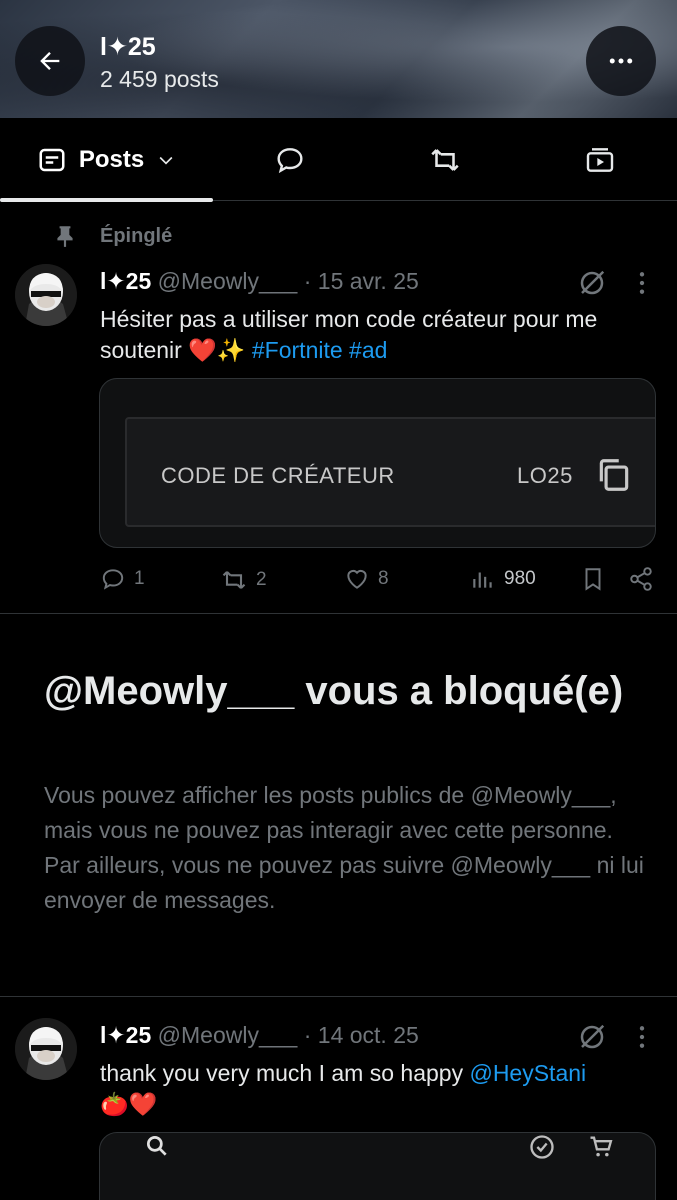 The image size is (677, 1200). Describe the element at coordinates (368, 281) in the screenshot. I see `post-date: 15 avr. 25` at that location.